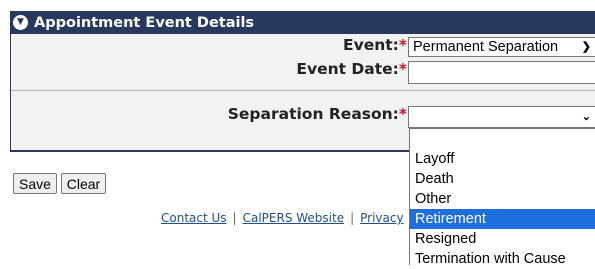 Image resolution: width=595 pixels, height=269 pixels. Describe the element at coordinates (486, 47) in the screenshot. I see `event-select-value: Permanent Separation` at that location.